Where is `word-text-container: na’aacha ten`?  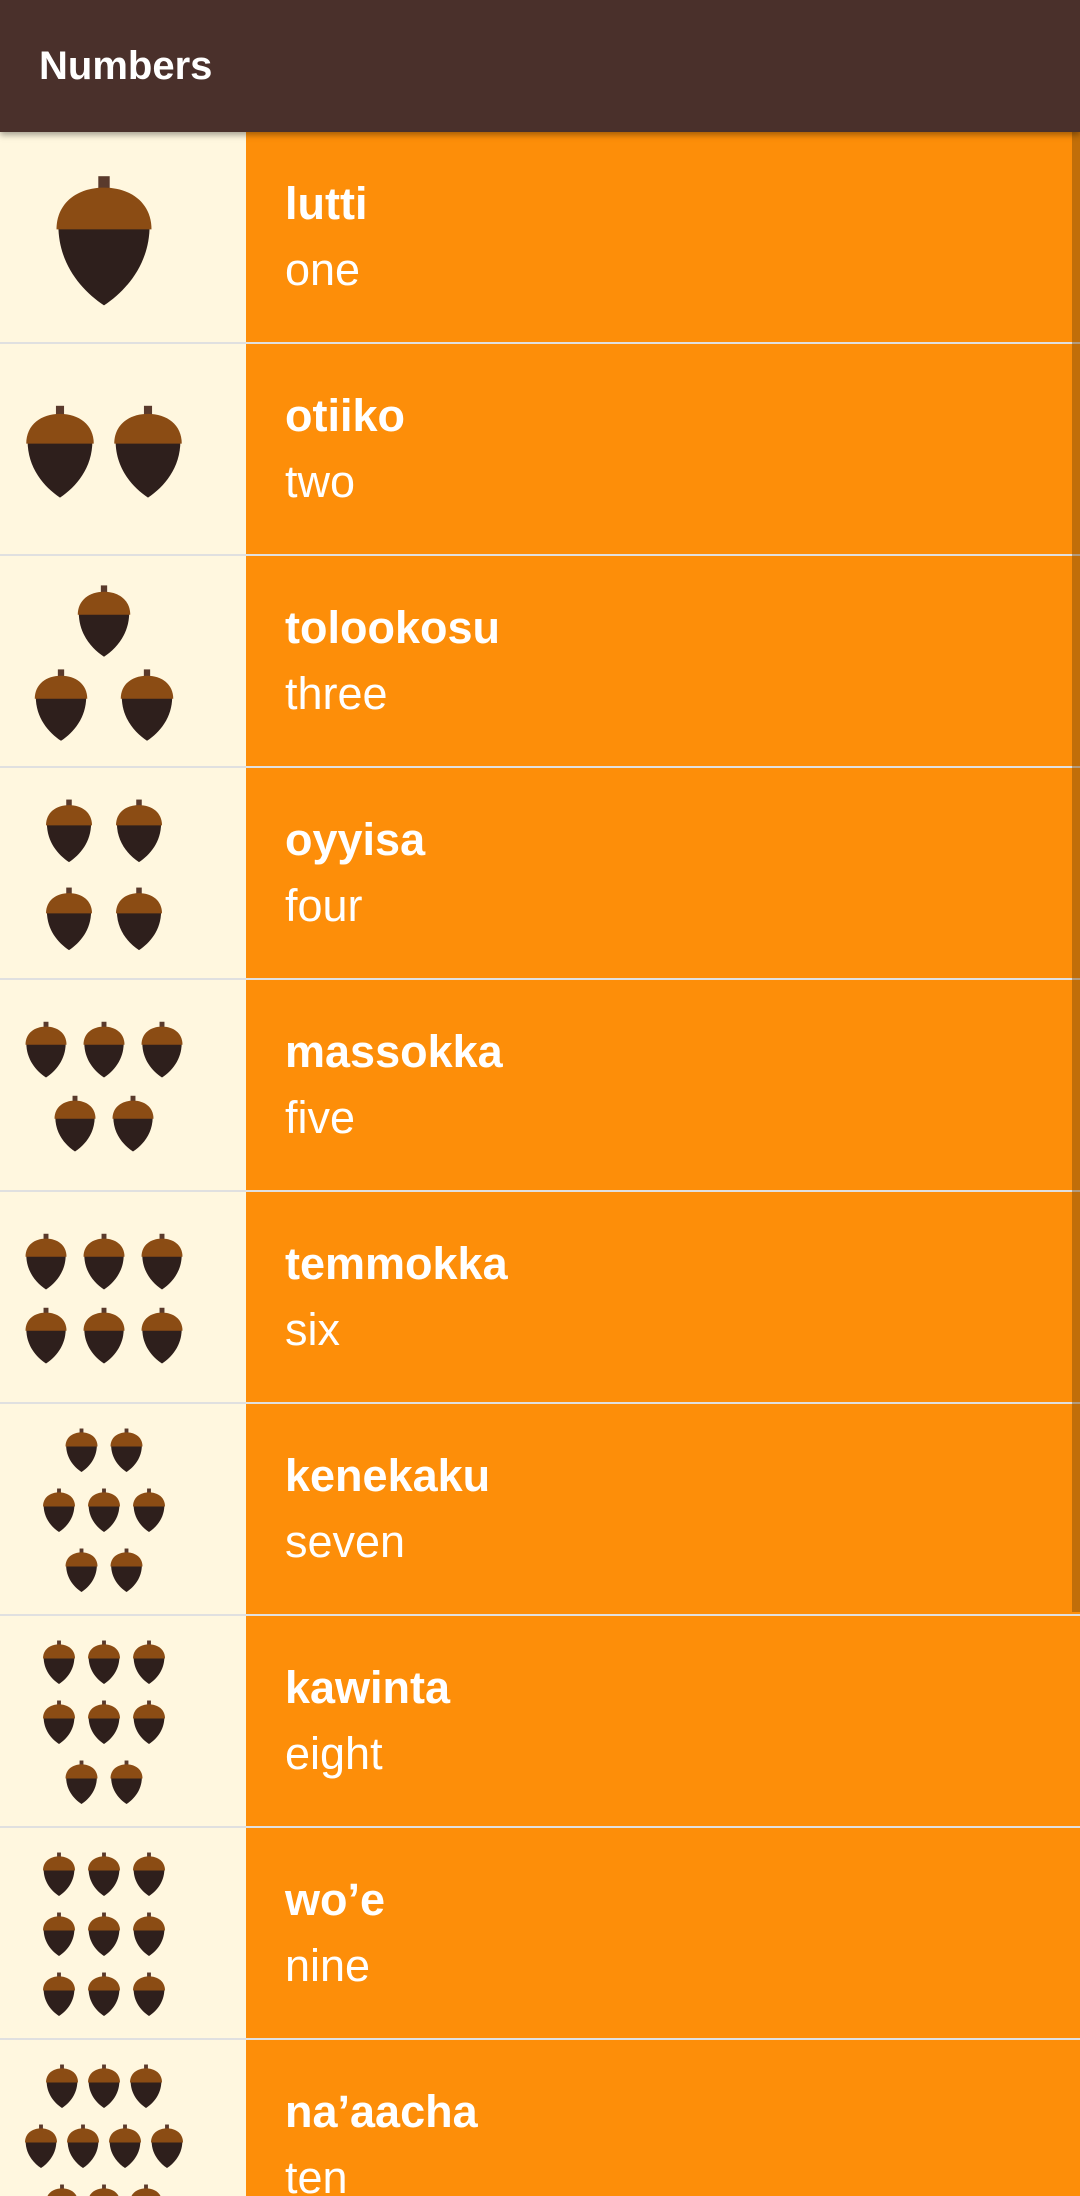 word-text-container: na’aacha ten is located at coordinates (663, 2118).